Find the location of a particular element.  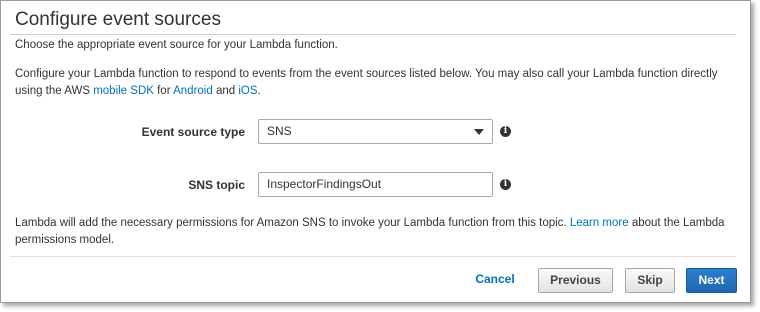

skip-button: Skip is located at coordinates (650, 280).